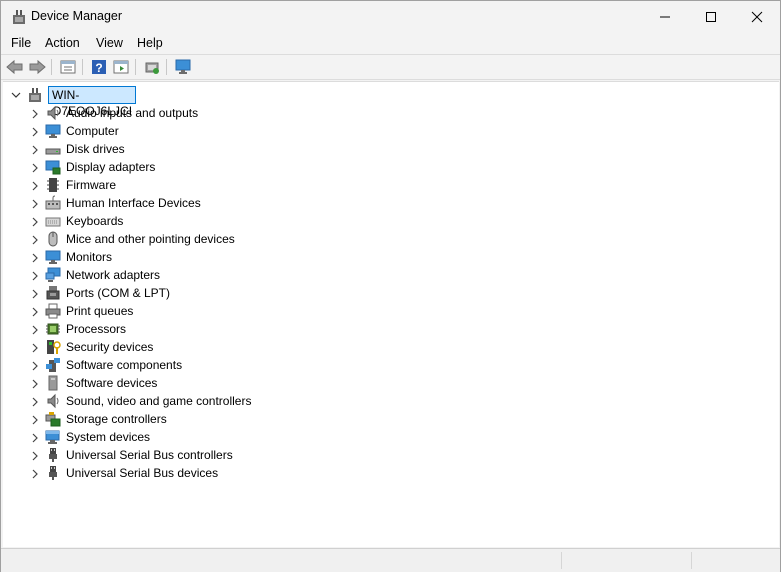 The width and height of the screenshot is (781, 572). I want to click on properties-button, so click(68, 67).